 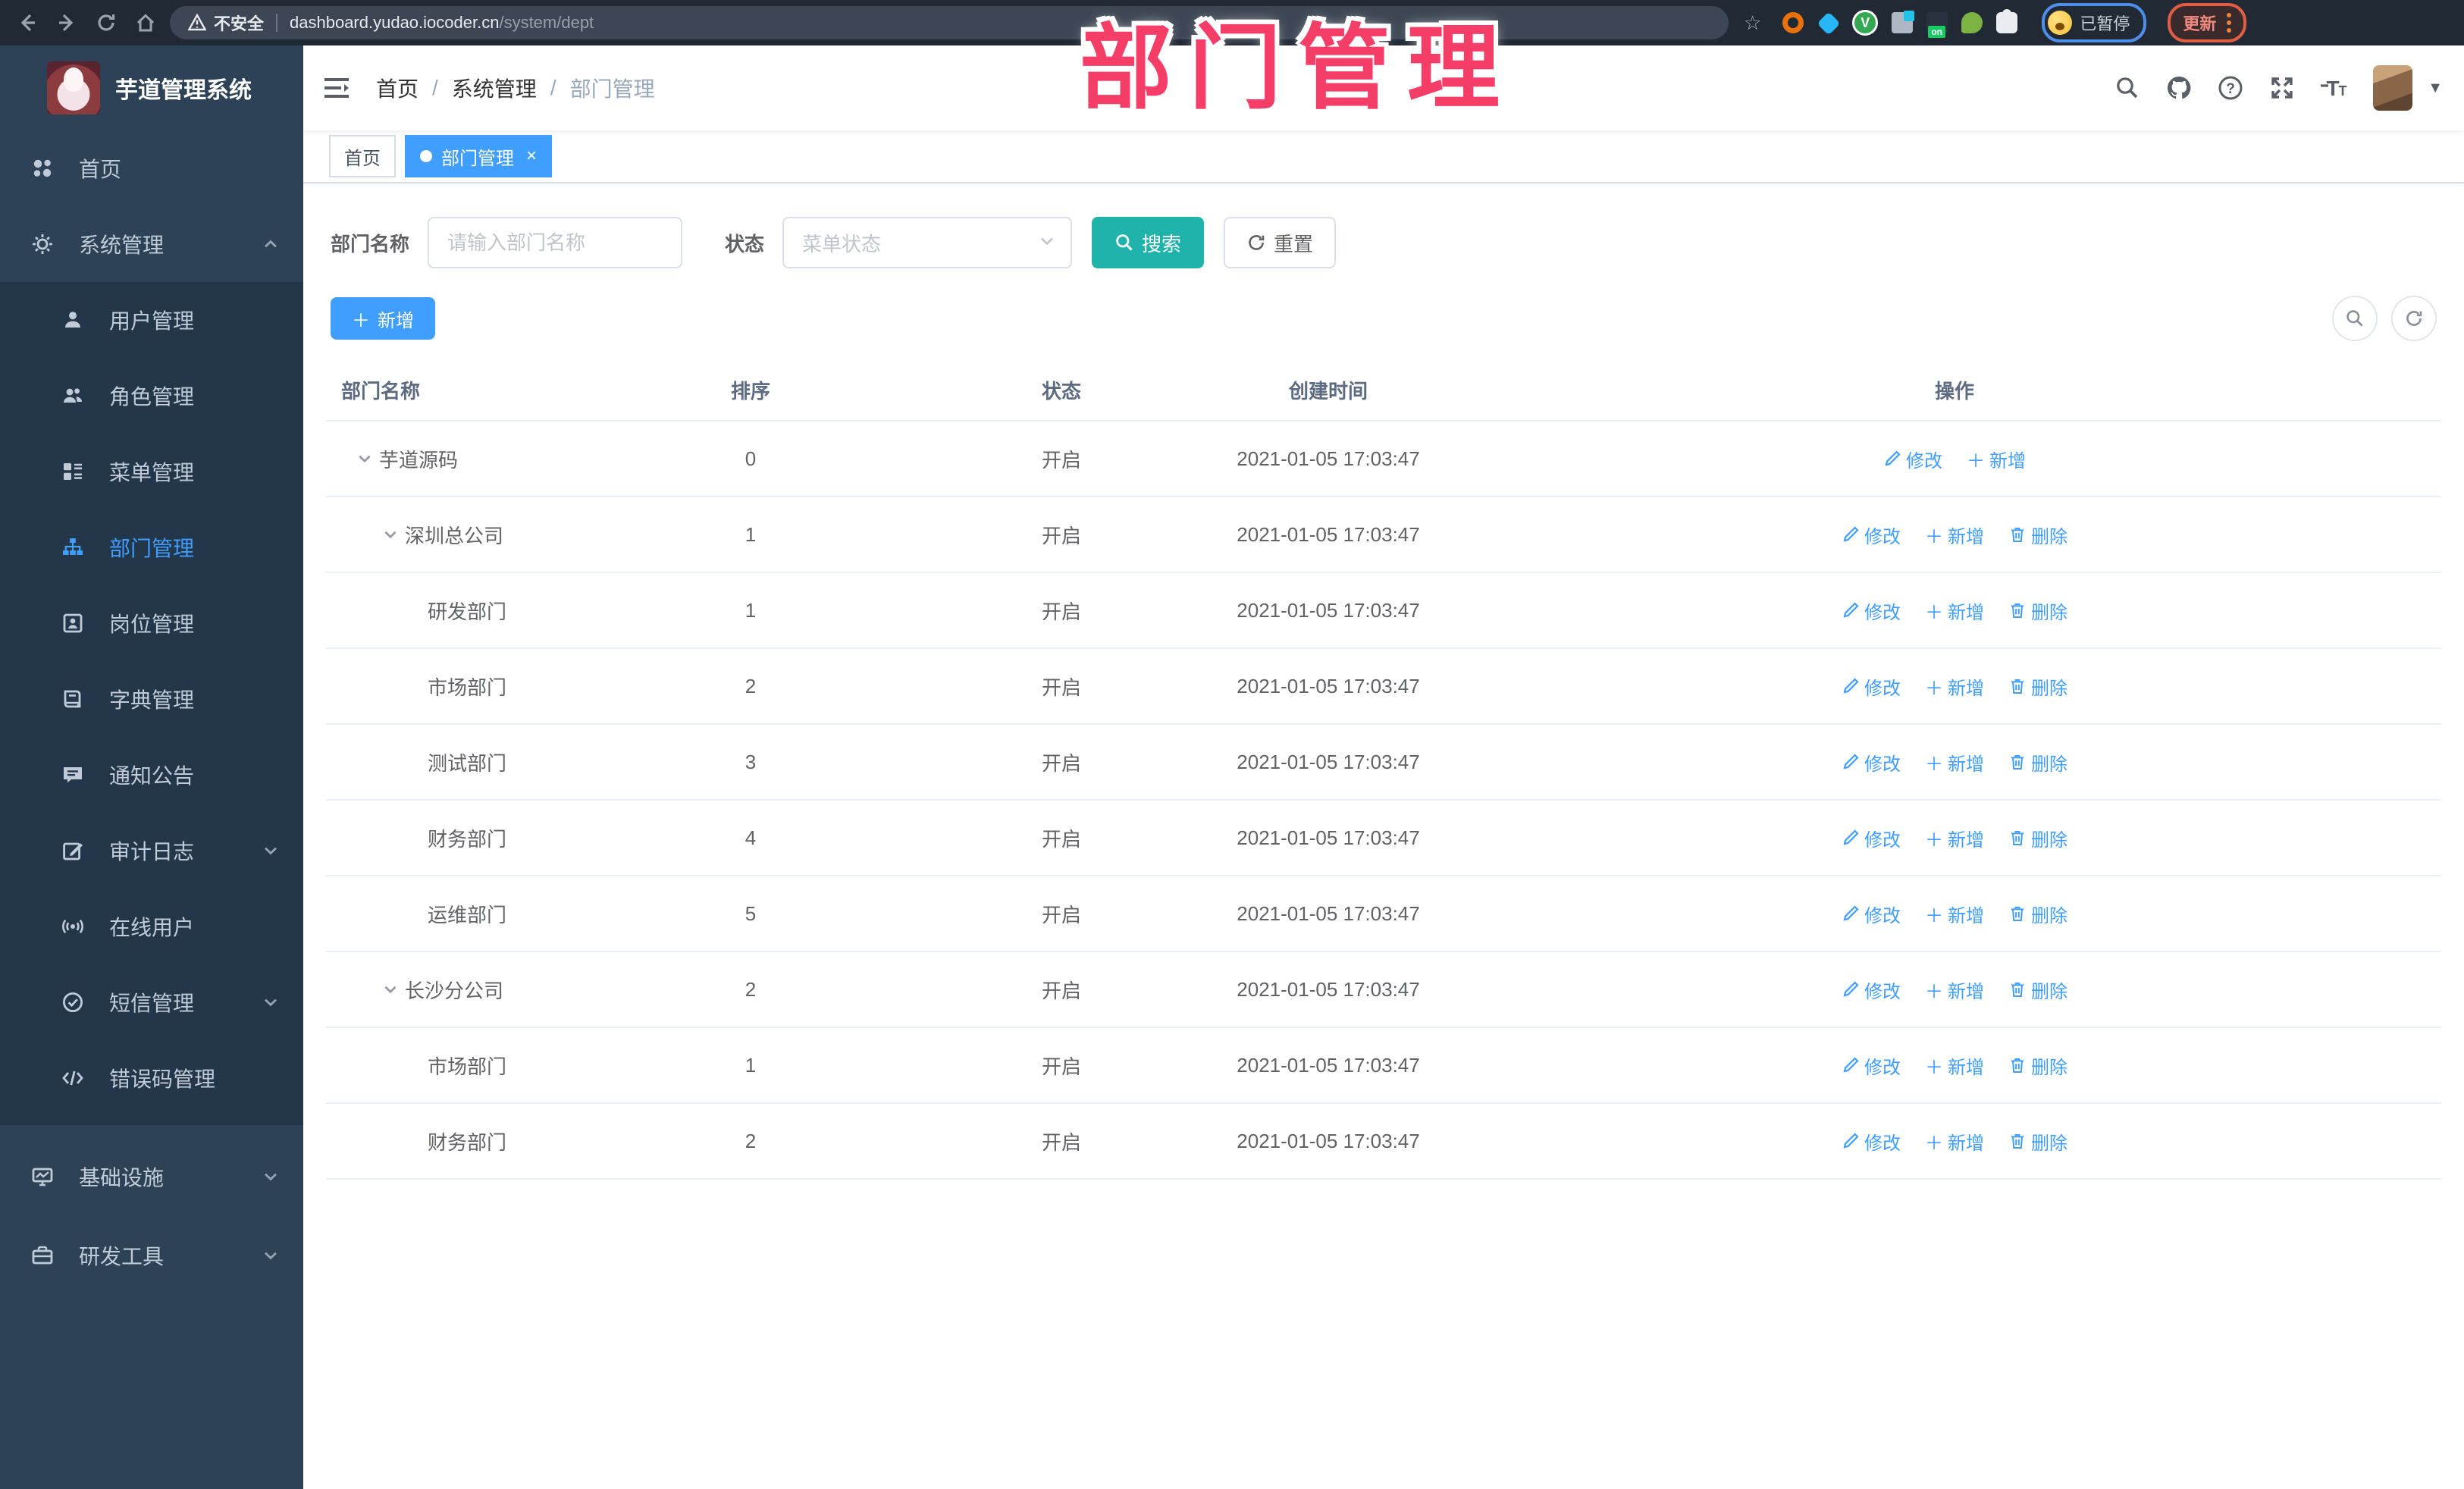 What do you see at coordinates (2230, 23) in the screenshot?
I see `browser-menu-icon` at bounding box center [2230, 23].